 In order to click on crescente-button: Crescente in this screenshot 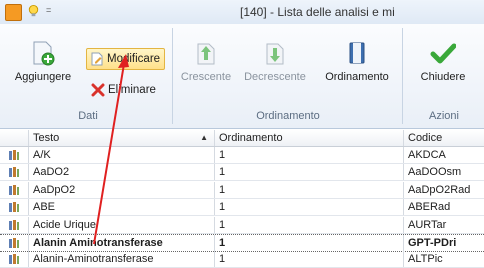, I will do `click(206, 65)`.